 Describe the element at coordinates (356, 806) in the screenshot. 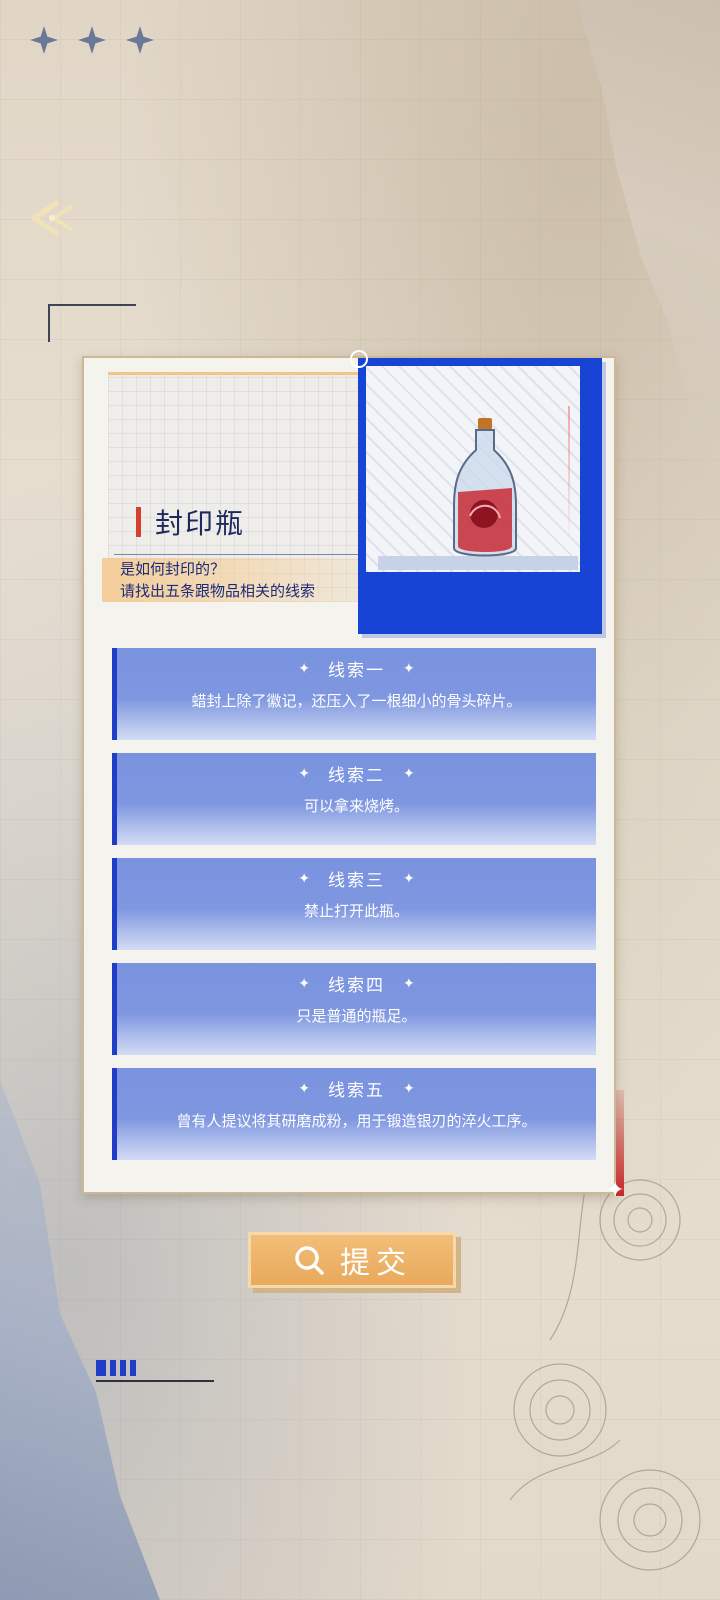

I see `clue-text: 可以拿来烧烤。` at that location.